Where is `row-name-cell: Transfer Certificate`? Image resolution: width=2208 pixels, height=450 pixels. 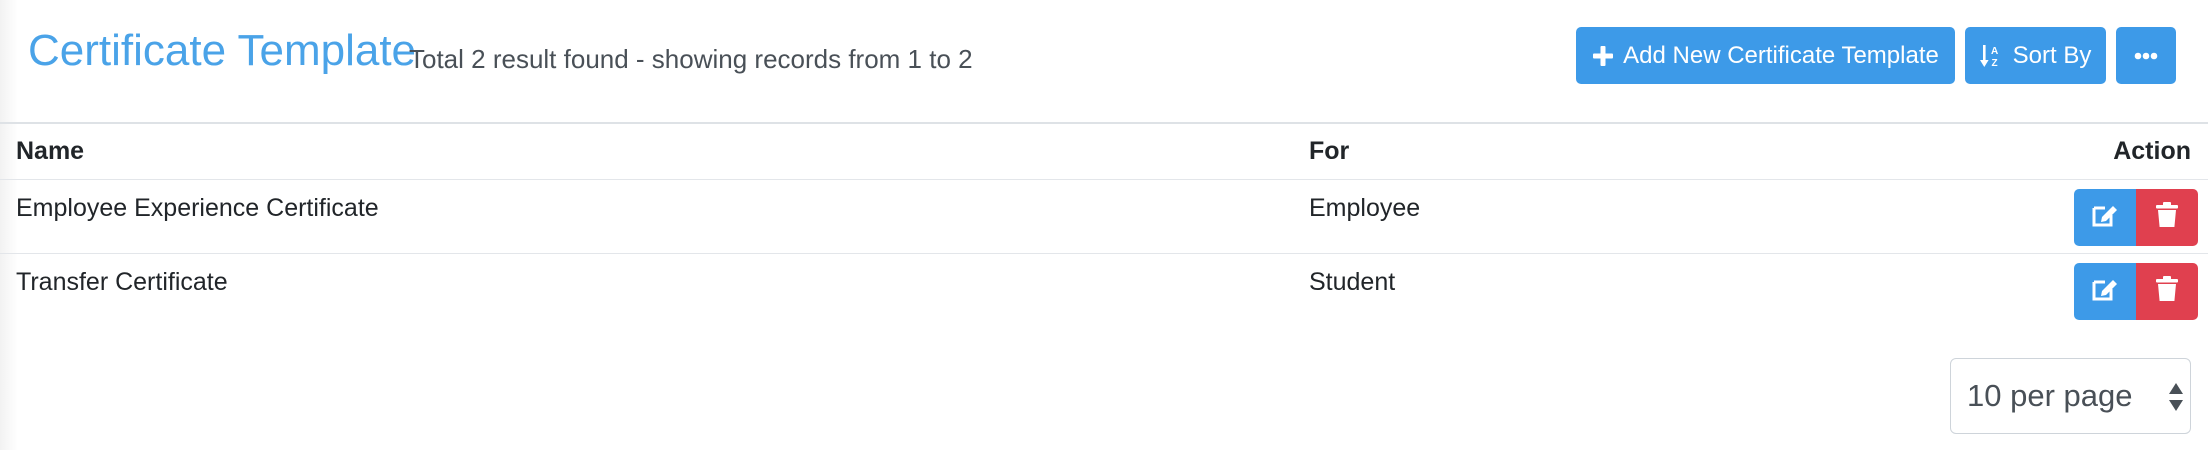
row-name-cell: Transfer Certificate is located at coordinates (122, 282).